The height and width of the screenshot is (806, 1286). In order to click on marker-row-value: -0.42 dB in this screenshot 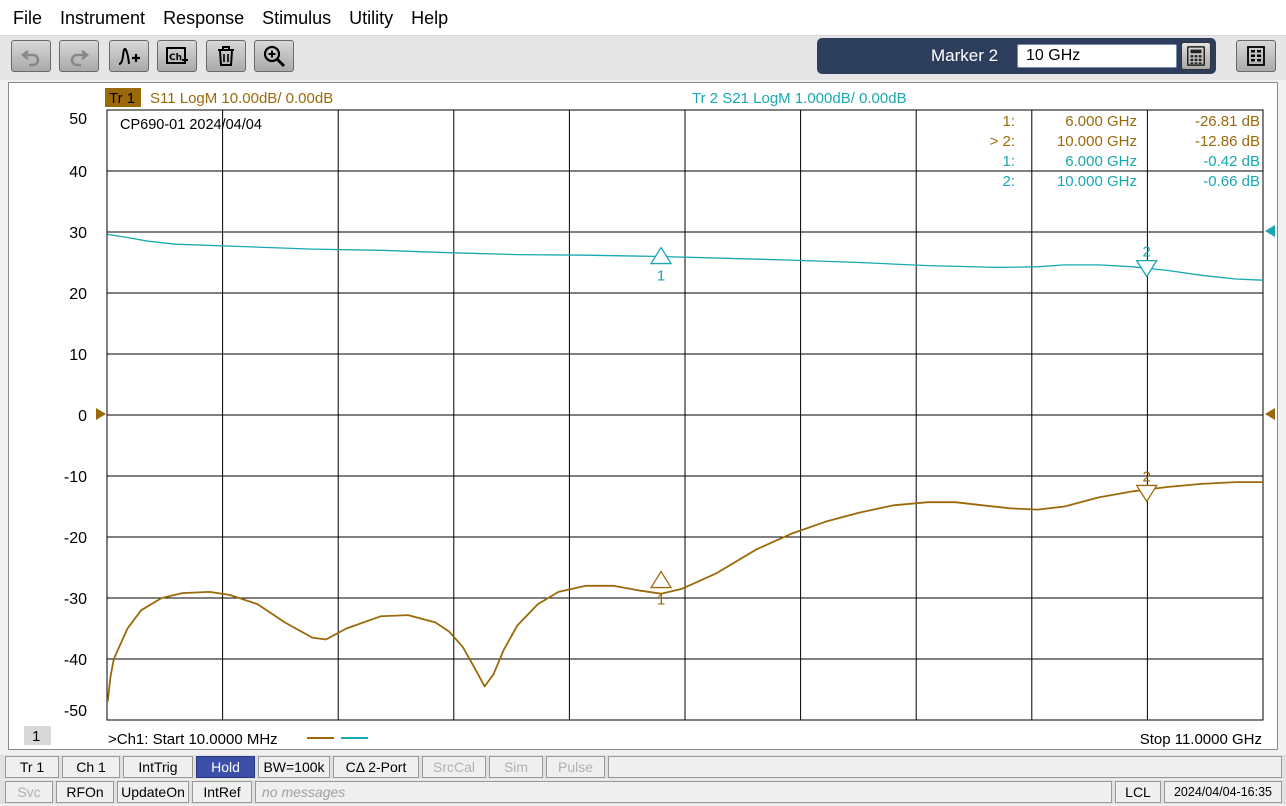, I will do `click(1231, 161)`.